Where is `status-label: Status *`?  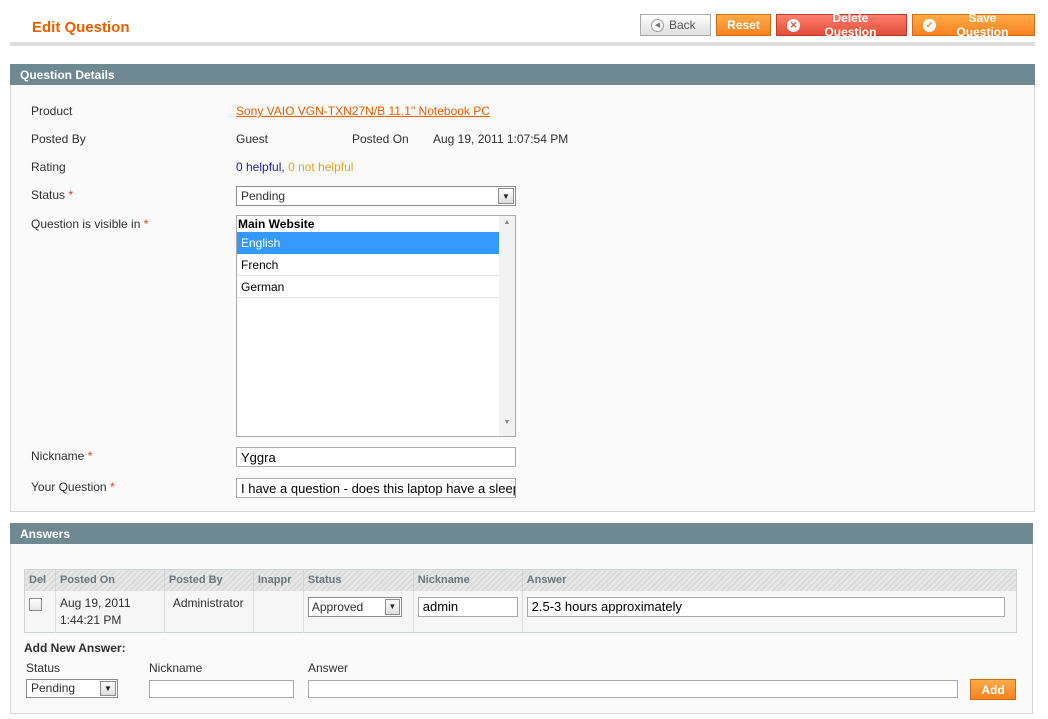
status-label: Status * is located at coordinates (52, 195).